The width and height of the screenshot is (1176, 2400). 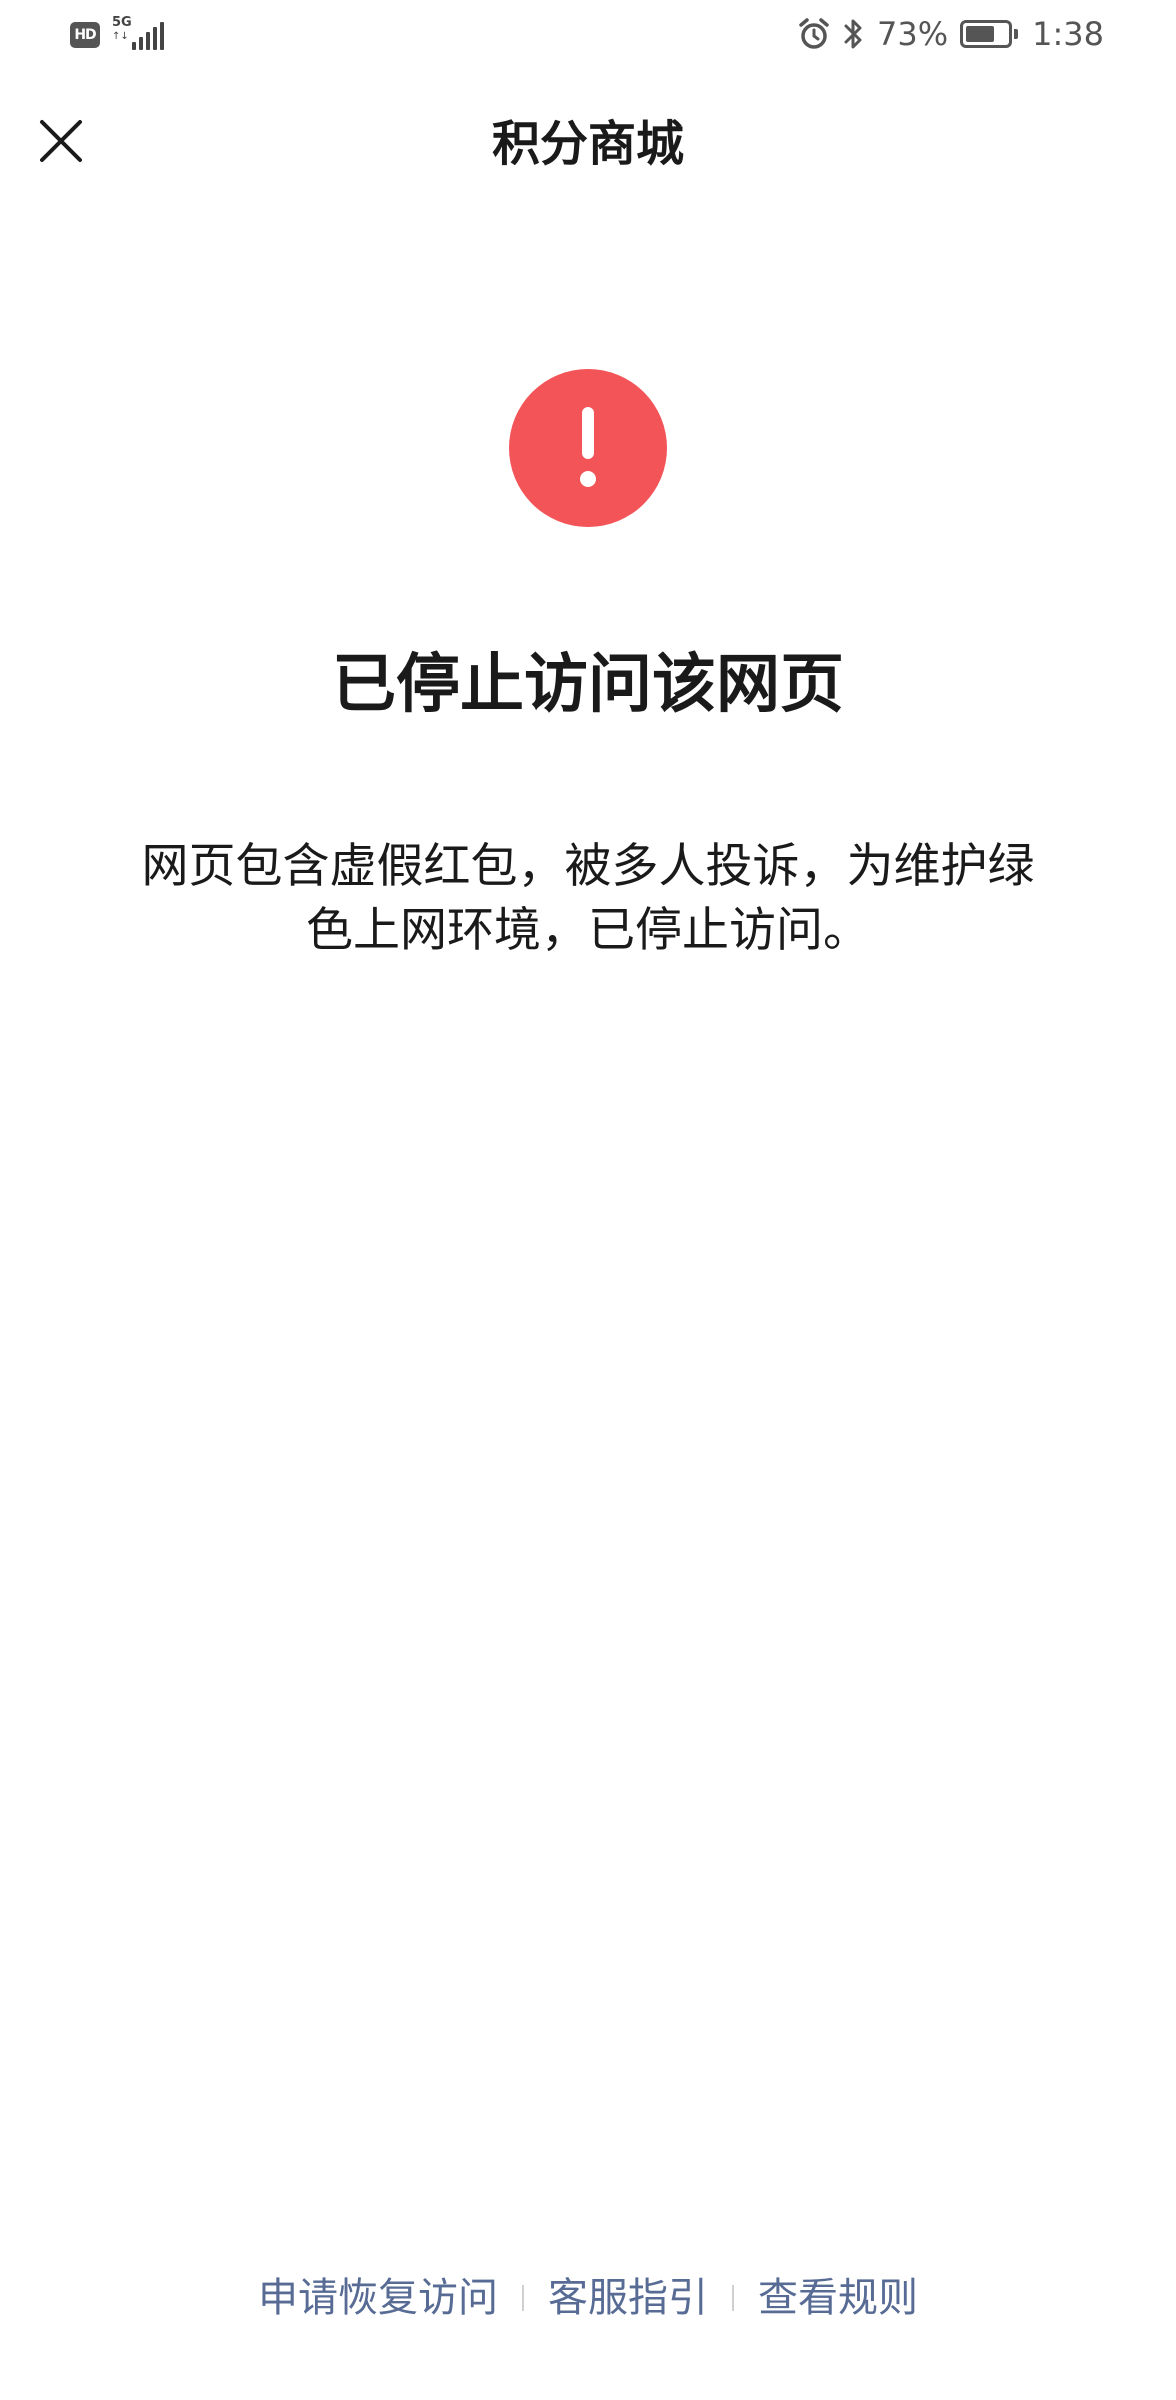 I want to click on battery-icon, so click(x=989, y=34).